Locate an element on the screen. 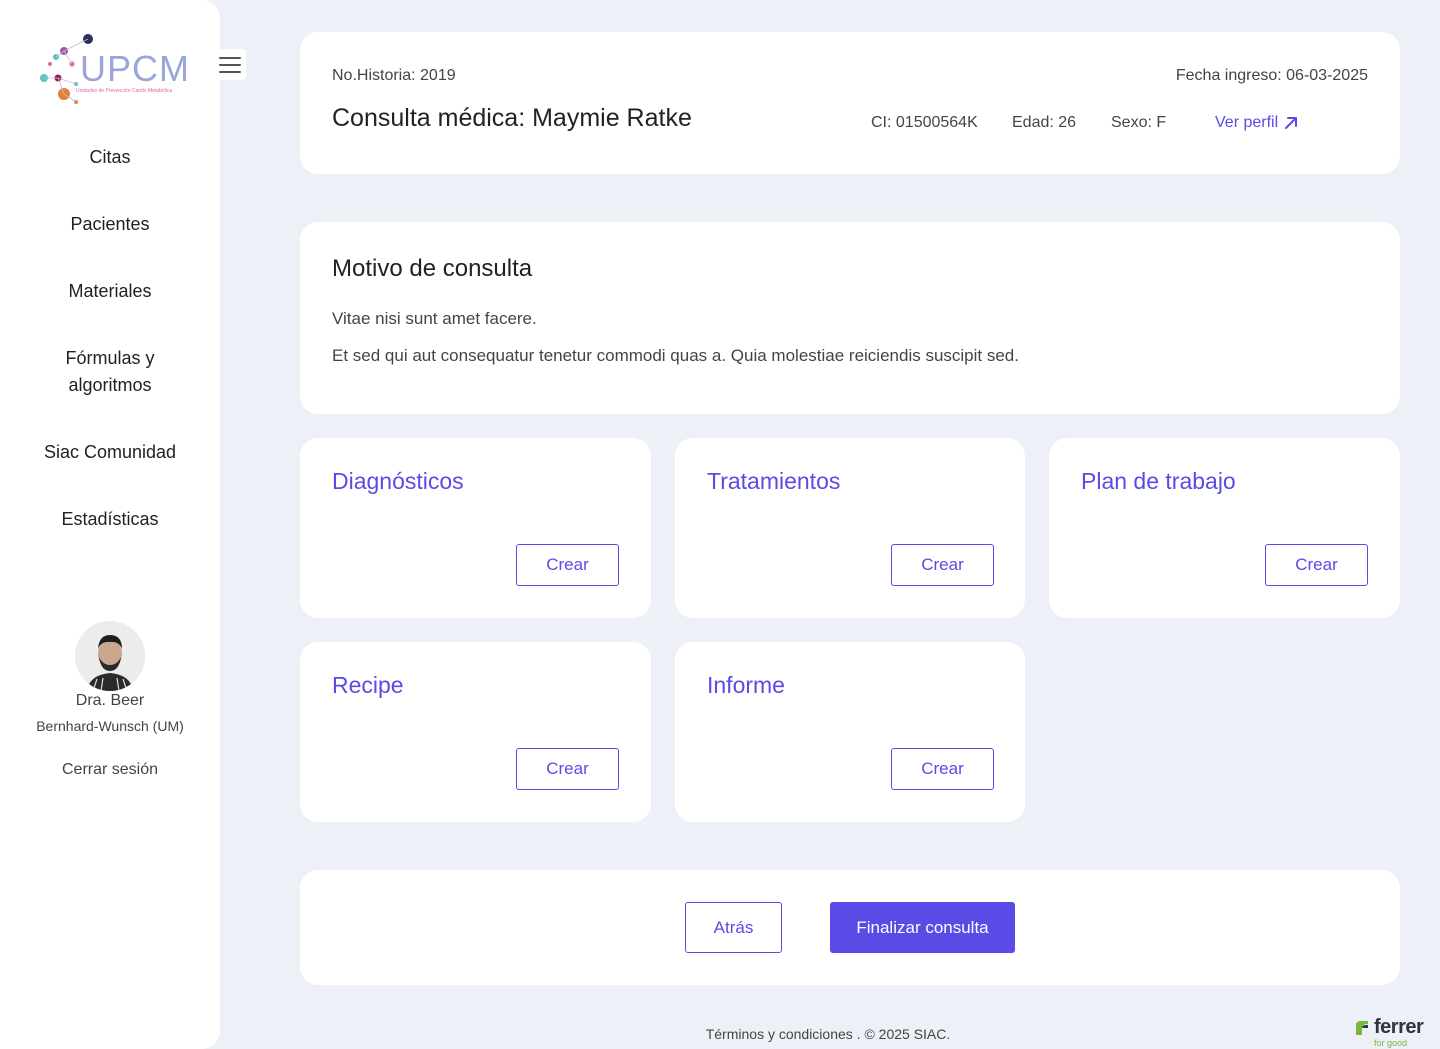  sidebar-item-citas: Citas is located at coordinates (110, 157).